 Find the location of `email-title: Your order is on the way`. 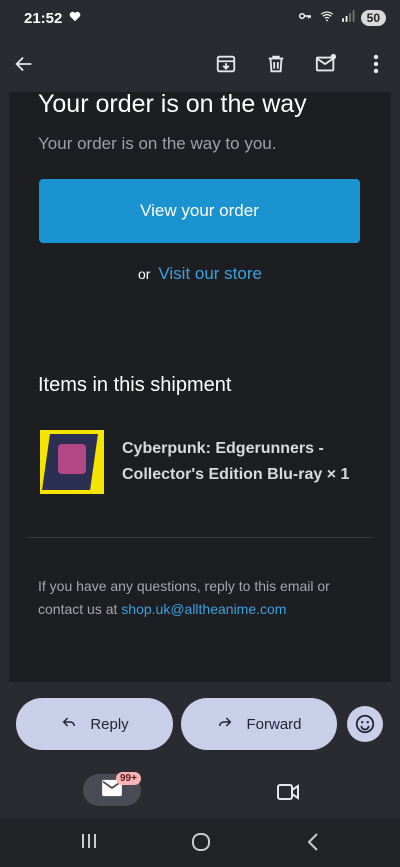

email-title: Your order is on the way is located at coordinates (172, 105).